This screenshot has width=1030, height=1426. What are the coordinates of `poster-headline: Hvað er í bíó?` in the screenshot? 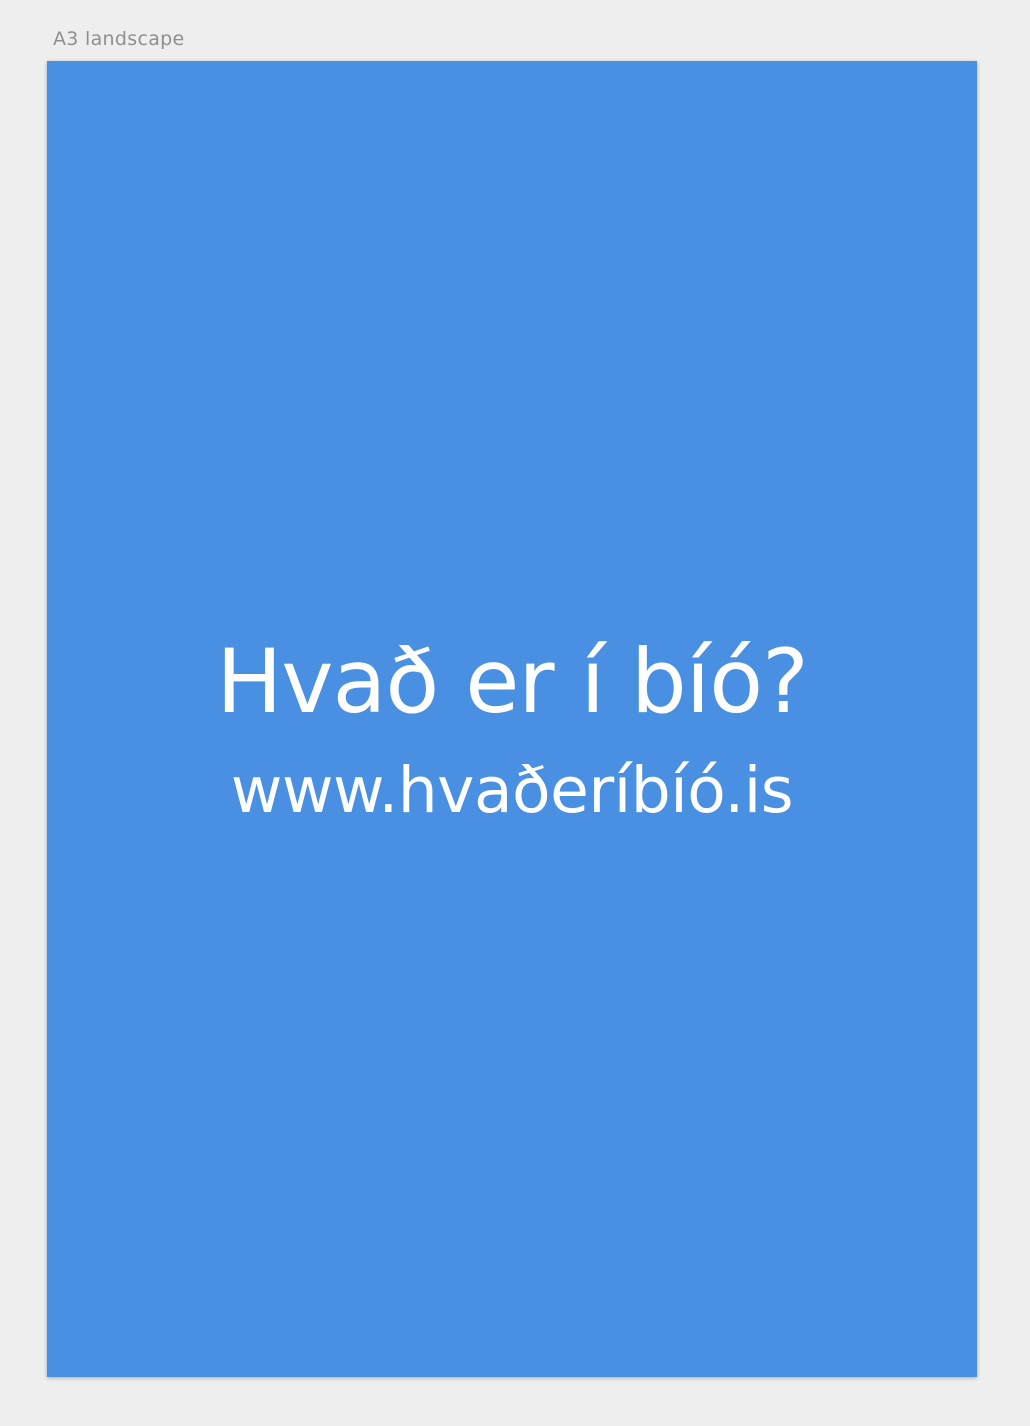 It's located at (512, 682).